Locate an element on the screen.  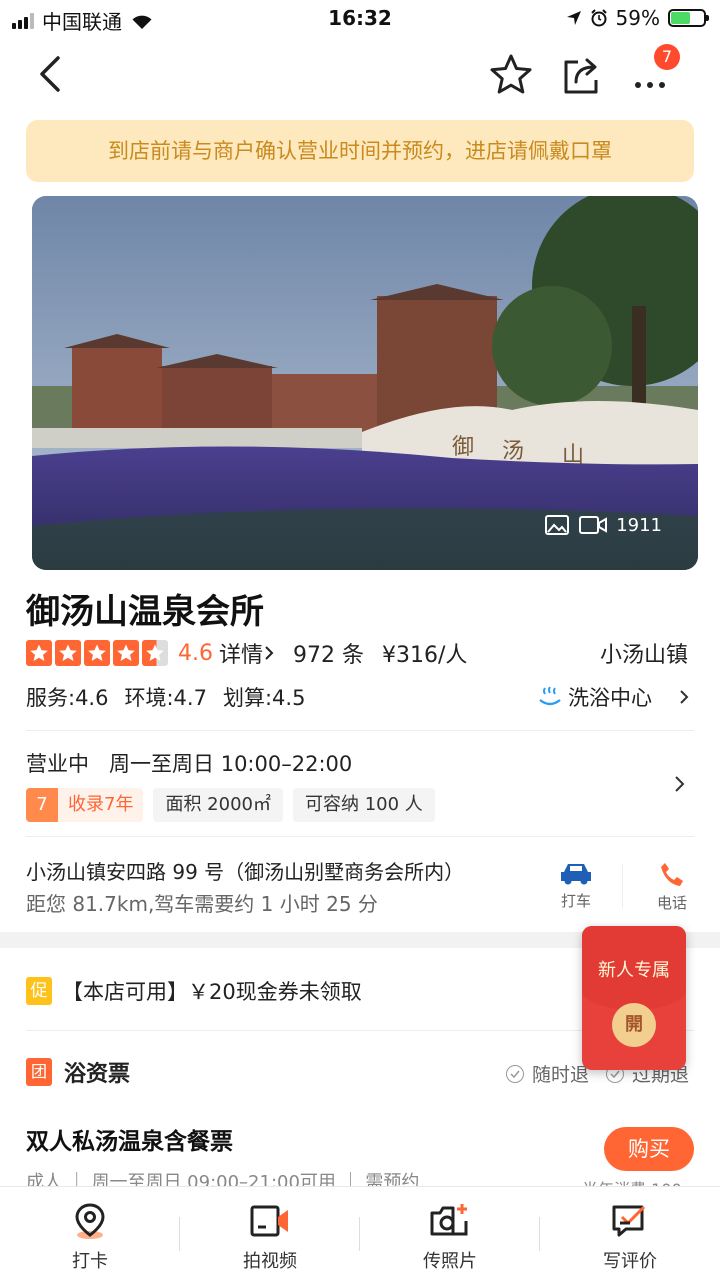
size-tag: 面积 2000㎡ is located at coordinates (218, 805).